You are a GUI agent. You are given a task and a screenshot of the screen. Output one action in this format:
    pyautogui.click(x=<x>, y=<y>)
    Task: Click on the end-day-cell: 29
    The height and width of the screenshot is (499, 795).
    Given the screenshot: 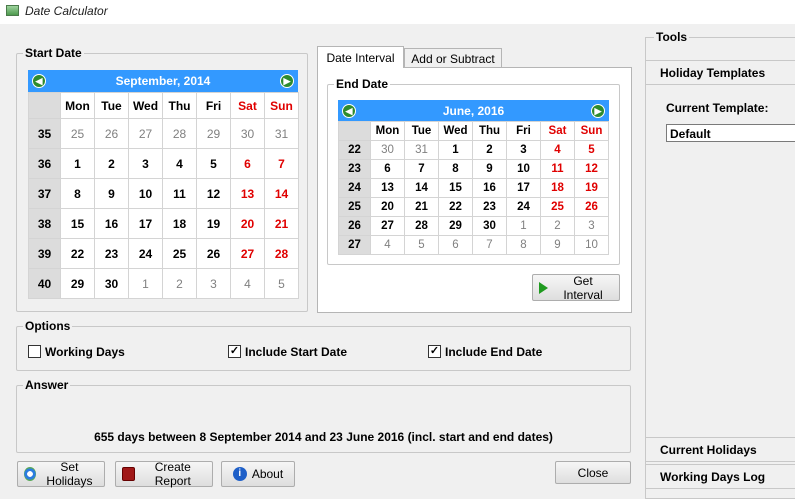 What is the action you would take?
    pyautogui.click(x=455, y=226)
    